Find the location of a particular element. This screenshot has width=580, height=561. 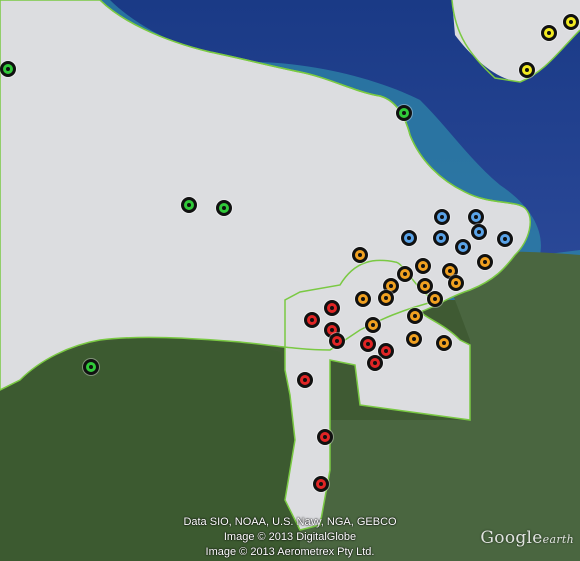

google-earth-logo: Googleearth is located at coordinates (527, 538).